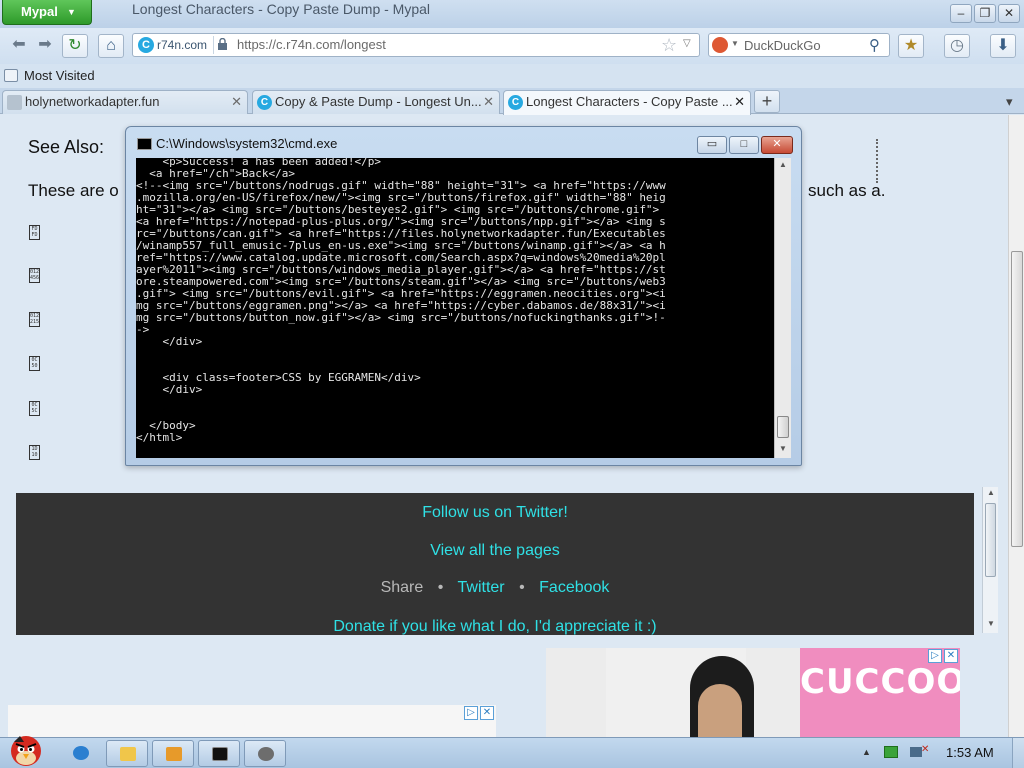 This screenshot has width=1024, height=768. I want to click on tab-longest-characters: C Longest Characters - Copy Paste ... ✕, so click(627, 102).